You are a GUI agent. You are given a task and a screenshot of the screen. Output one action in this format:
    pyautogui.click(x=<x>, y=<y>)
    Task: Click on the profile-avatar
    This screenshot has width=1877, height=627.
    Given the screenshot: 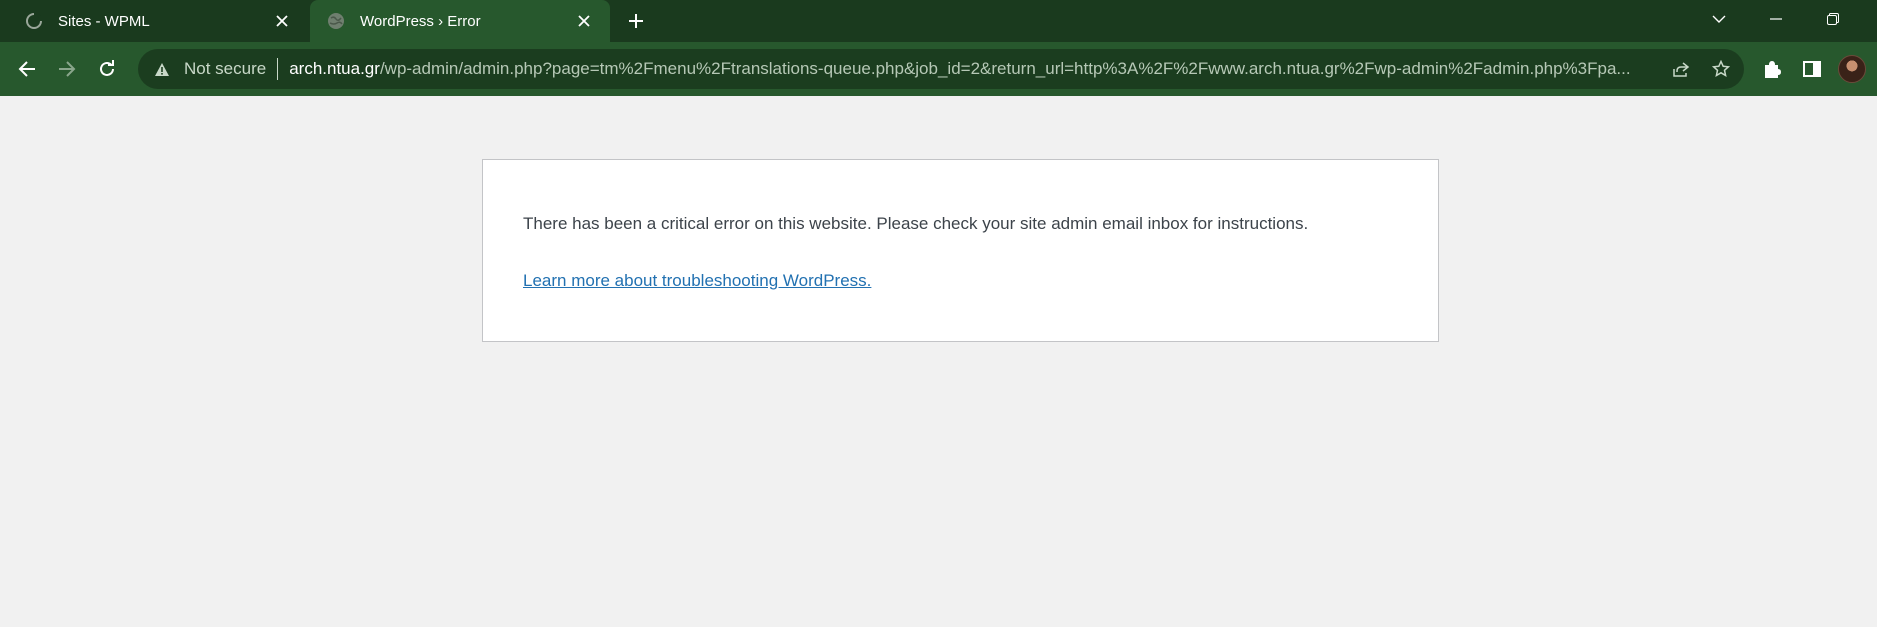 What is the action you would take?
    pyautogui.click(x=1852, y=69)
    